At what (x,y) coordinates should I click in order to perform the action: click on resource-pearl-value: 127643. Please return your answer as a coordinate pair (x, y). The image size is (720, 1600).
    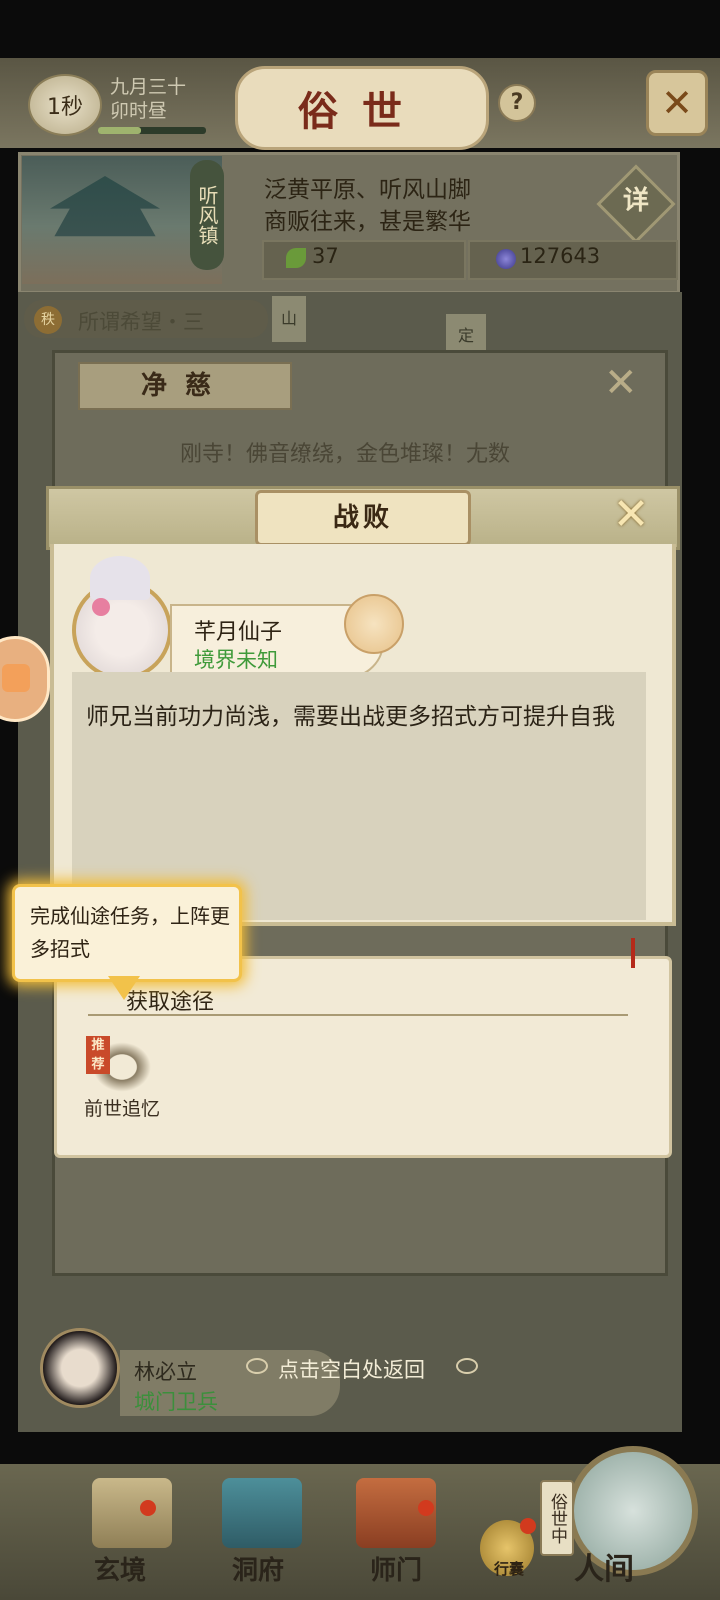
    Looking at the image, I should click on (560, 256).